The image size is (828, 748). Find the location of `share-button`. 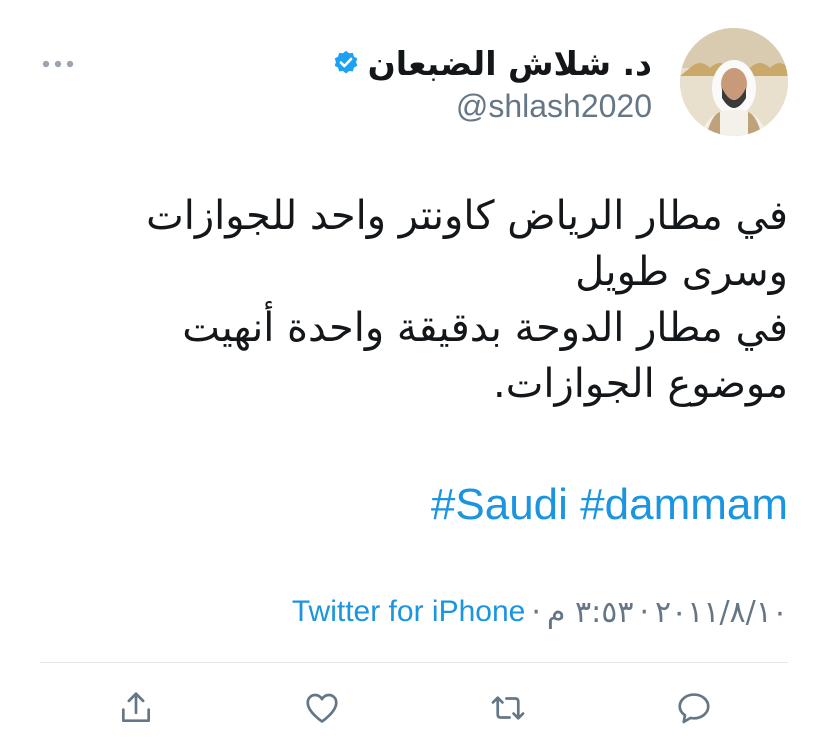

share-button is located at coordinates (136, 708).